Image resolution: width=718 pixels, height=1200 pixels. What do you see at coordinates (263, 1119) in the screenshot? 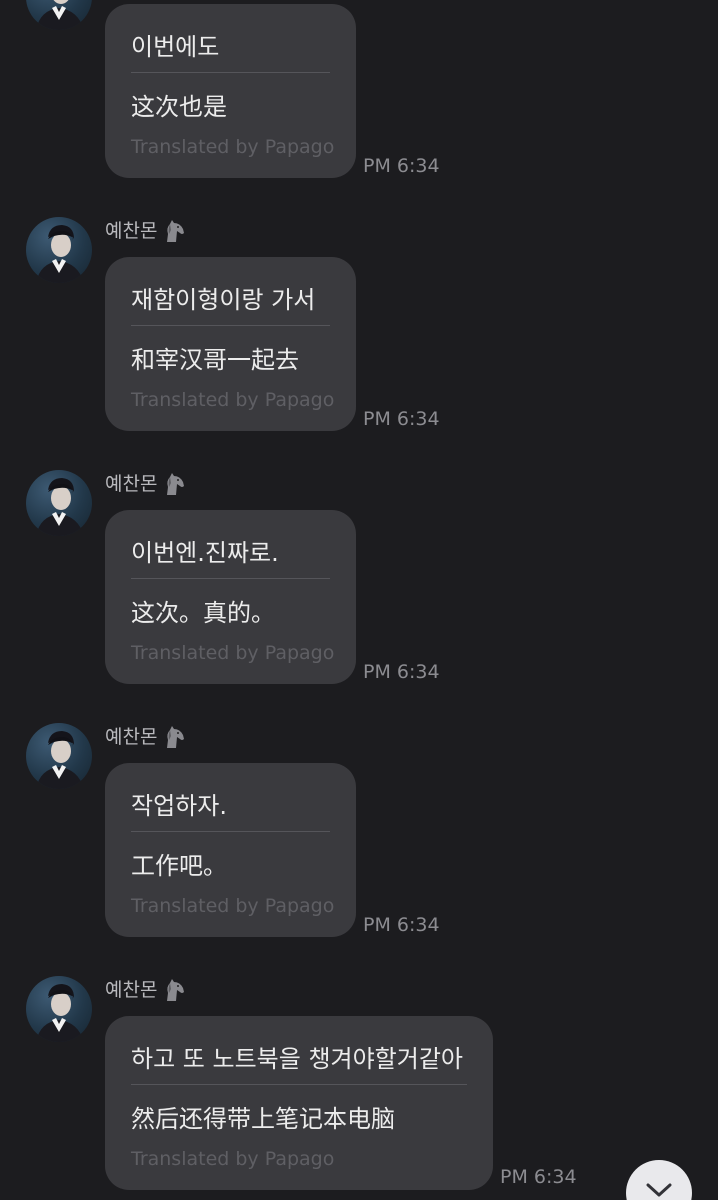
I see `message-translated-text: 然后还得带上笔记本电脑` at bounding box center [263, 1119].